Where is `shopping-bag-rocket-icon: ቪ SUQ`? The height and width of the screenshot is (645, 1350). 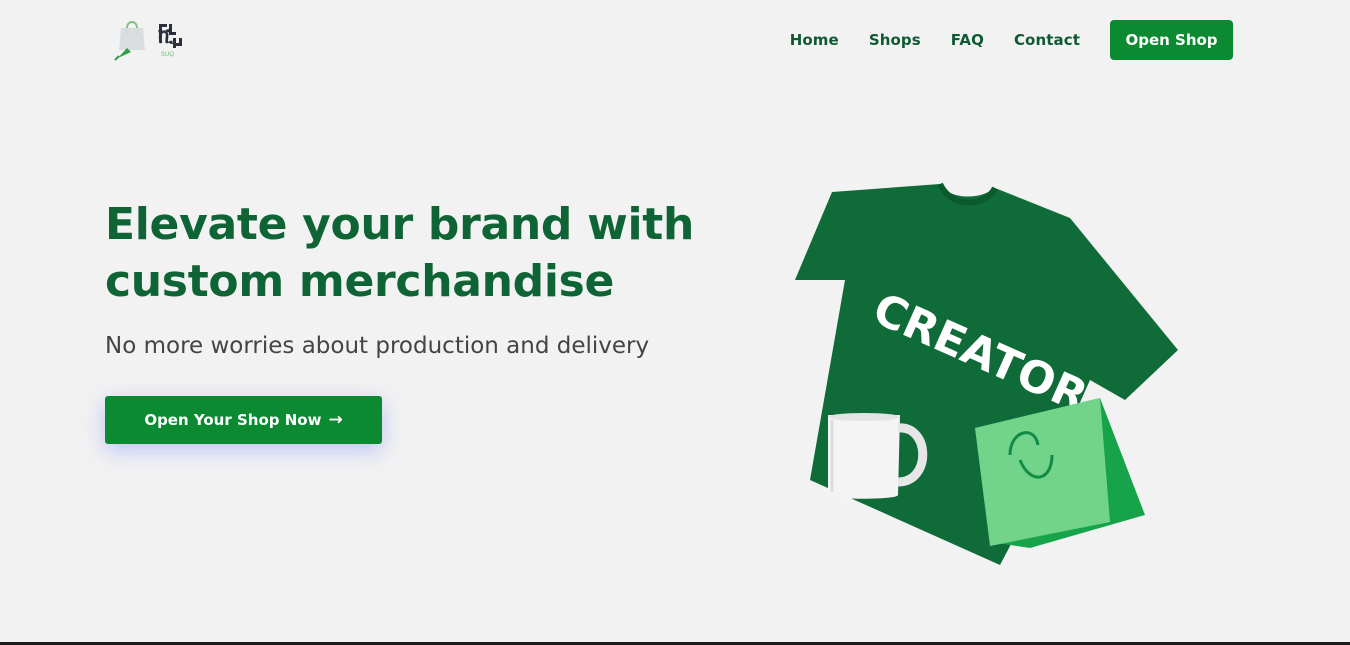 shopping-bag-rocket-icon: ቪ SUQ is located at coordinates (148, 41).